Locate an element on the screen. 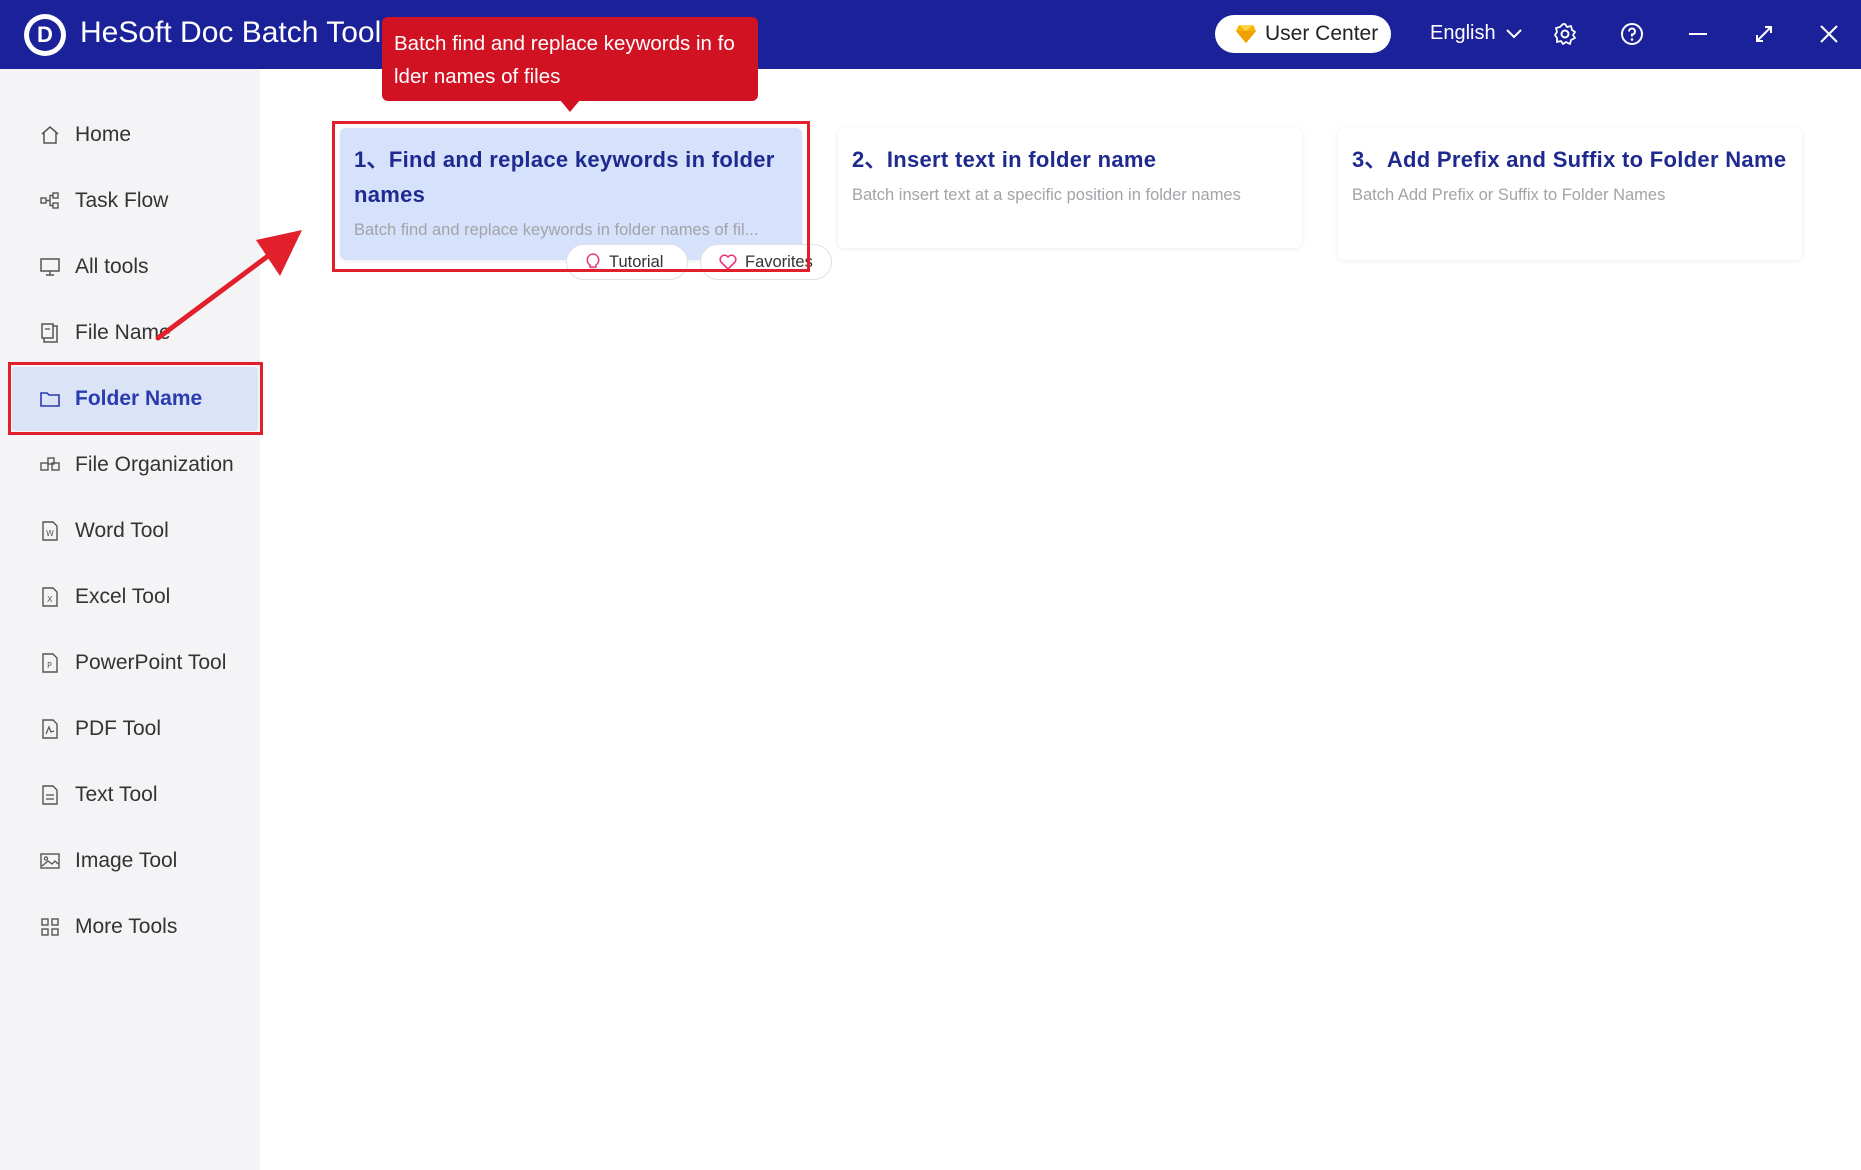 This screenshot has width=1861, height=1170. sidebar-item-more-tools: More Tools is located at coordinates (135, 927).